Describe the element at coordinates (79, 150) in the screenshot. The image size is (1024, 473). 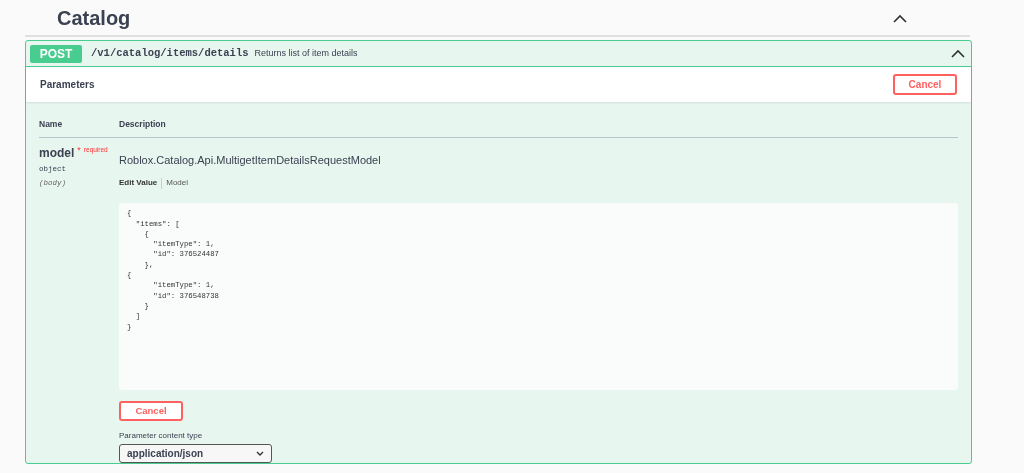
I see `required-mark: *` at that location.